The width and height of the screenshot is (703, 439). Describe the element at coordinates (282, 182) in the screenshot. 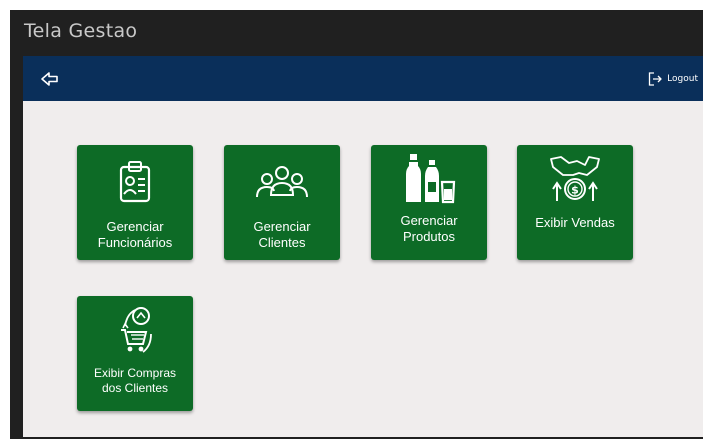

I see `users-group-icon` at that location.